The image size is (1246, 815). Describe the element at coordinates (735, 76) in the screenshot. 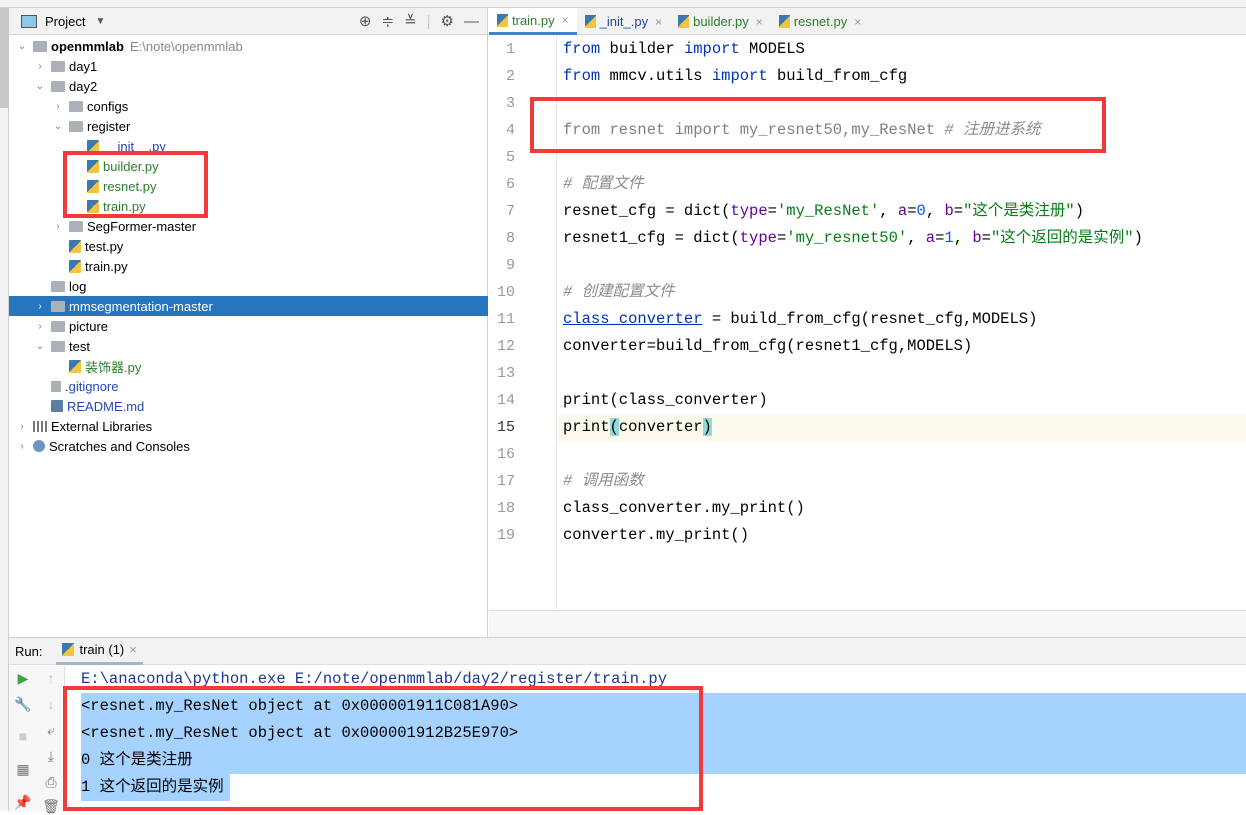

I see `code-line: from mmcv.utils import build_from_cfg` at that location.